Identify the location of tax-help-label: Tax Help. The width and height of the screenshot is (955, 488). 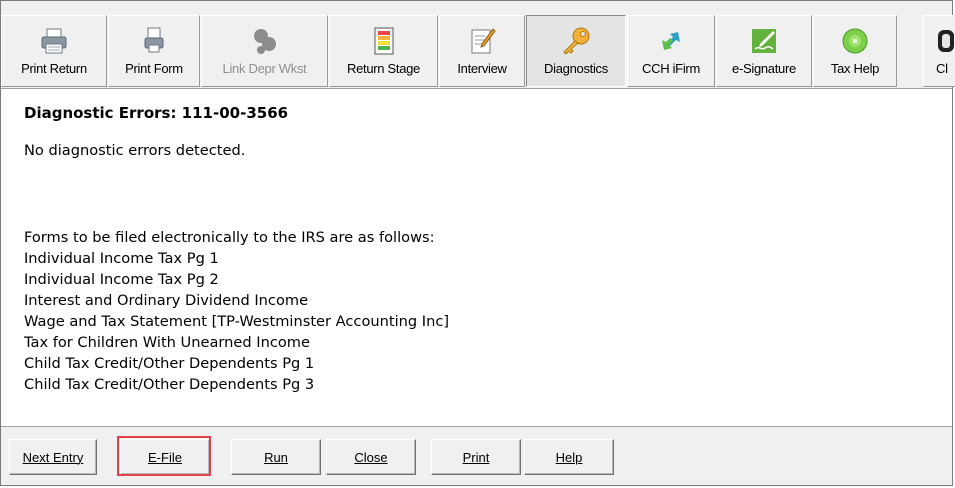
(855, 68).